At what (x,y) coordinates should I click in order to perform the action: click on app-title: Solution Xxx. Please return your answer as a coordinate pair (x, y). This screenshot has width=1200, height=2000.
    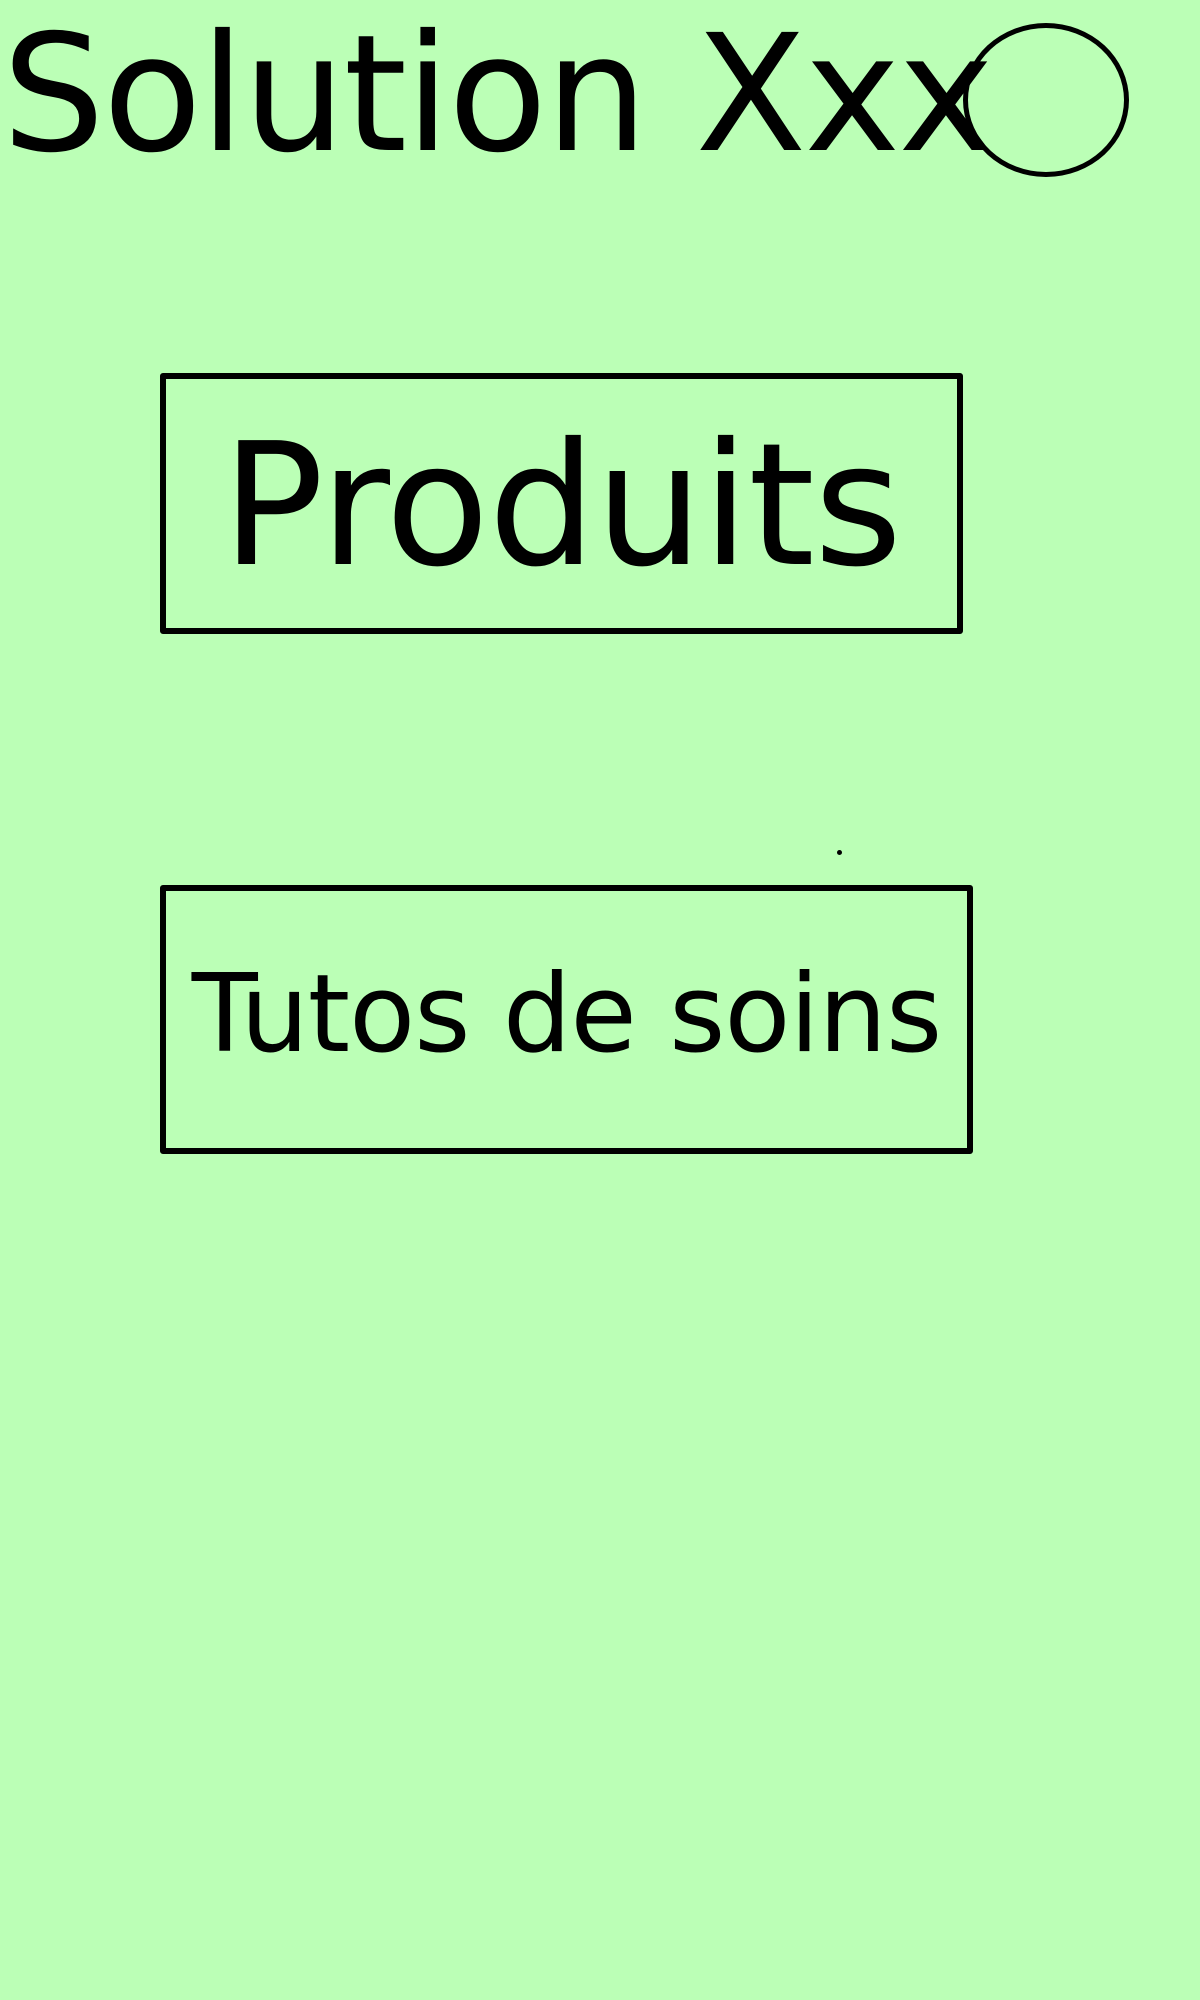
    Looking at the image, I should click on (498, 95).